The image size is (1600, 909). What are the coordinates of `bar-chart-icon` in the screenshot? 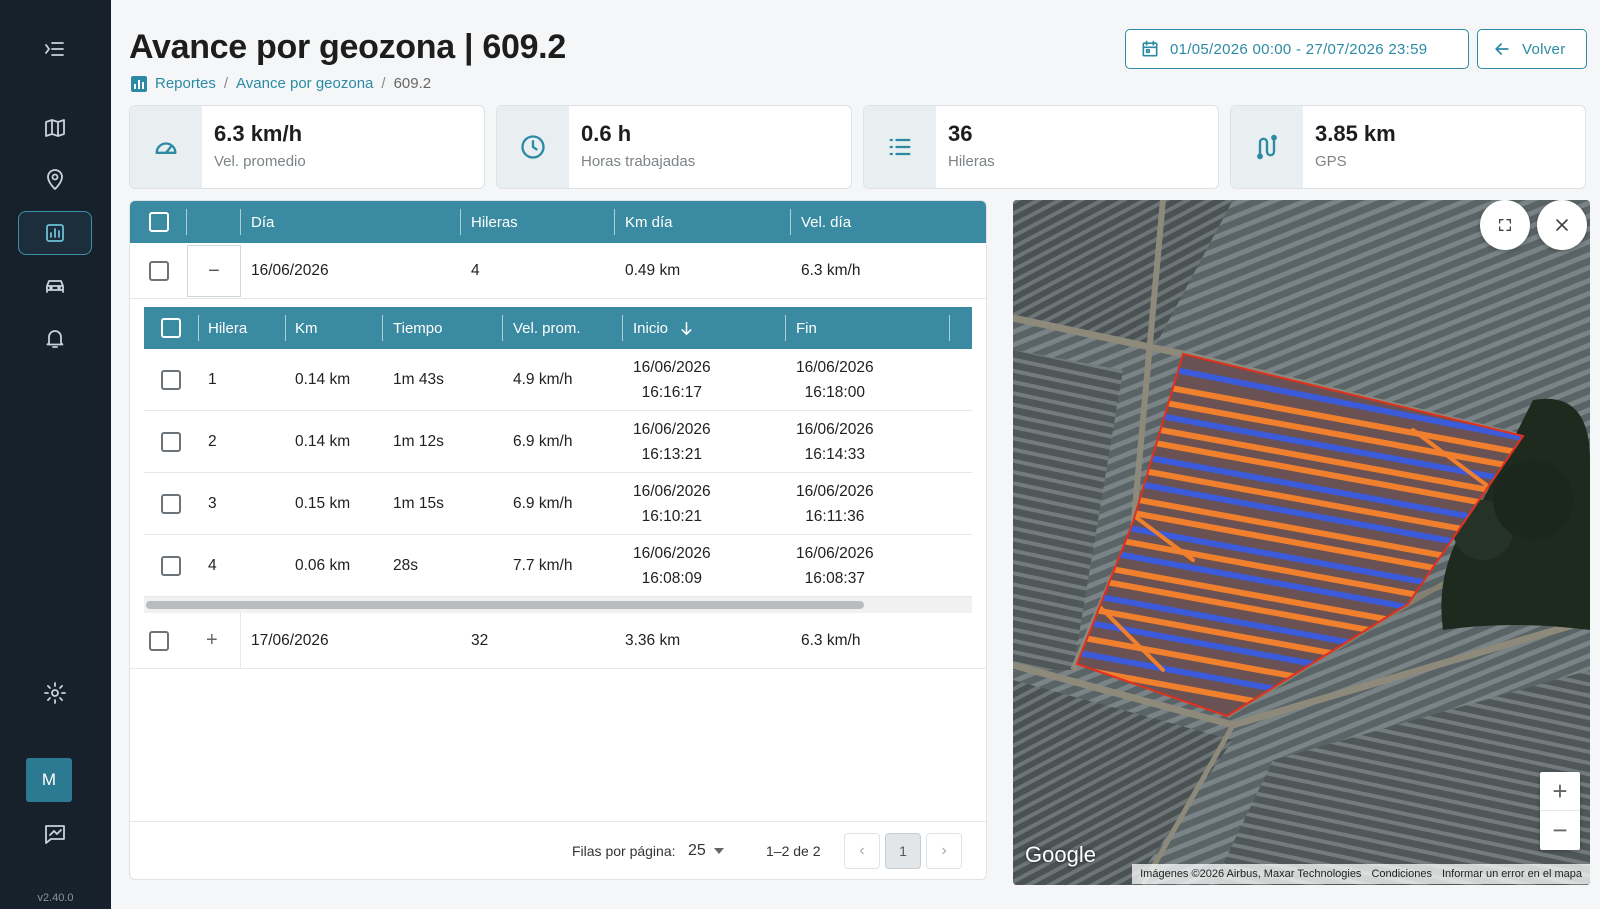 It's located at (55, 233).